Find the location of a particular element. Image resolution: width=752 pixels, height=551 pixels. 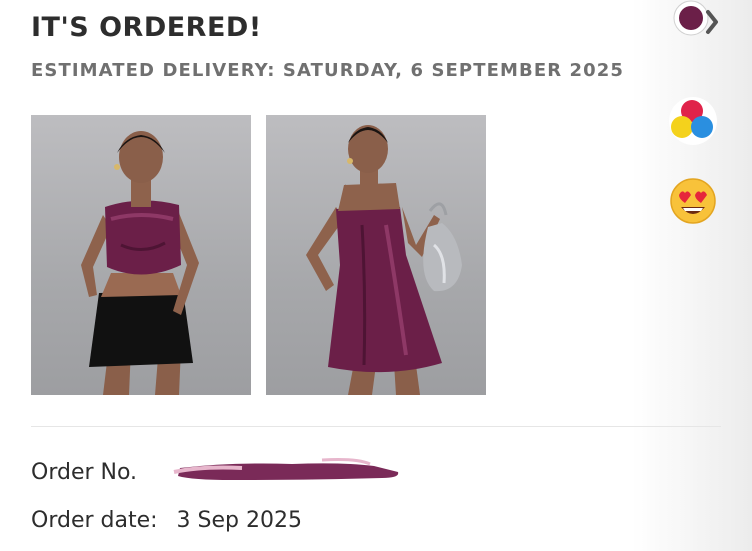

order-date-label: Order date: is located at coordinates (94, 520).